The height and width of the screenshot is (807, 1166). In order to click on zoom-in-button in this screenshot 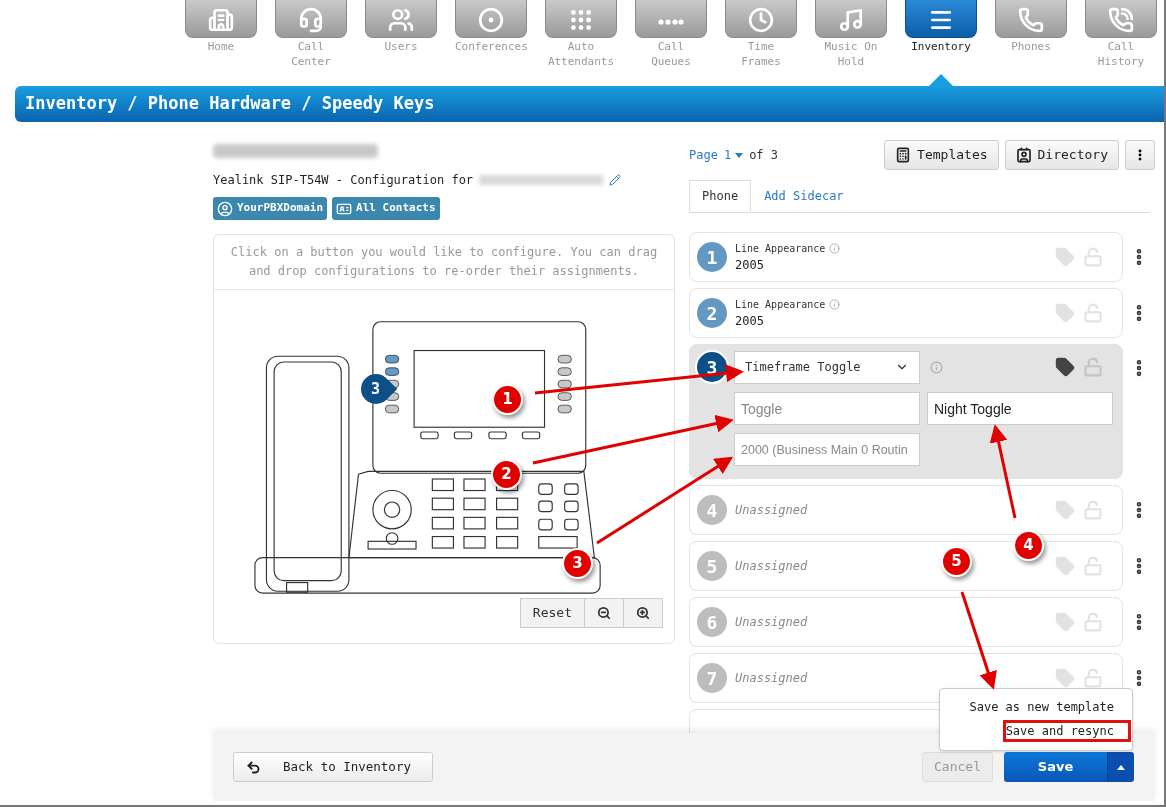, I will do `click(643, 613)`.